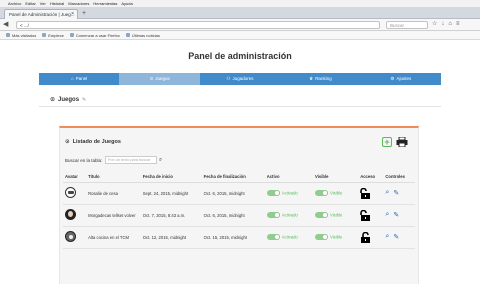 This screenshot has height=284, width=480. I want to click on menu-item: Historial, so click(57, 3).